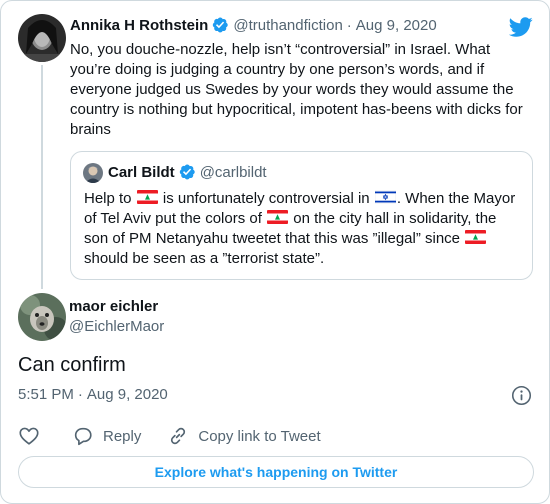 This screenshot has width=550, height=504. Describe the element at coordinates (113, 306) in the screenshot. I see `main-author-name: maor eichler` at that location.